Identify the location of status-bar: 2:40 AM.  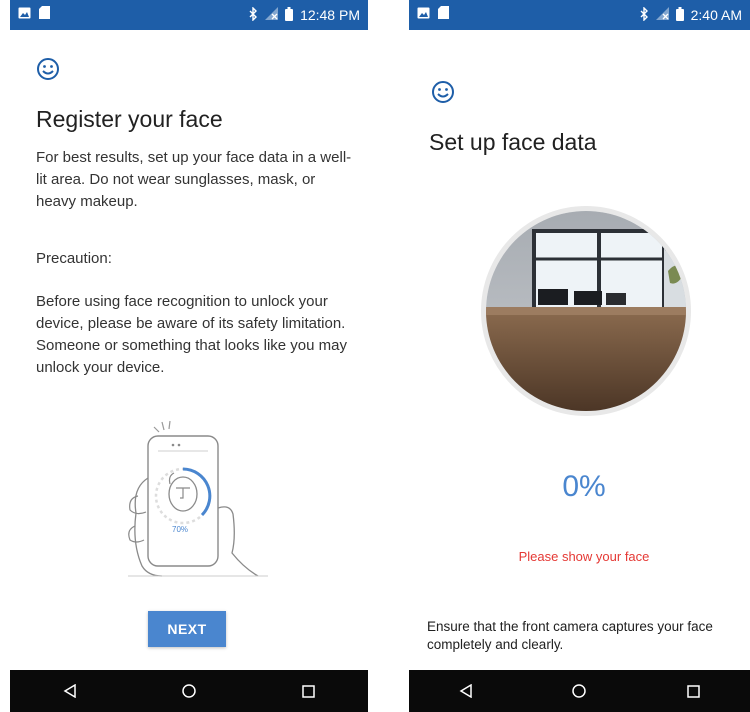
(579, 15).